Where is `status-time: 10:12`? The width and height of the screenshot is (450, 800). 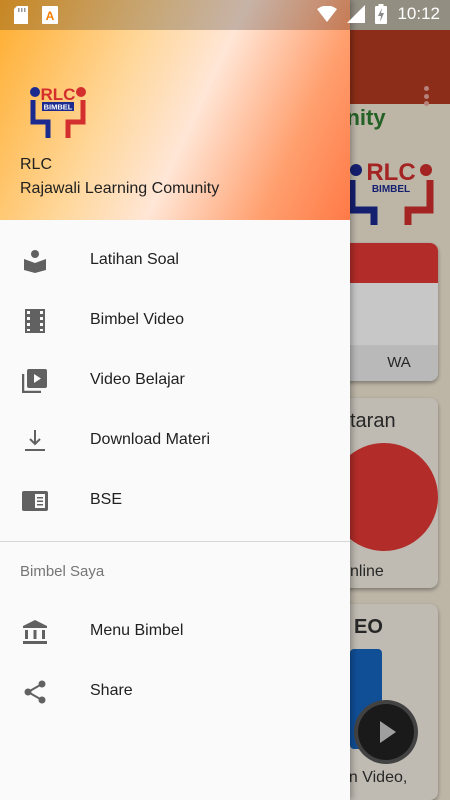 status-time: 10:12 is located at coordinates (418, 13).